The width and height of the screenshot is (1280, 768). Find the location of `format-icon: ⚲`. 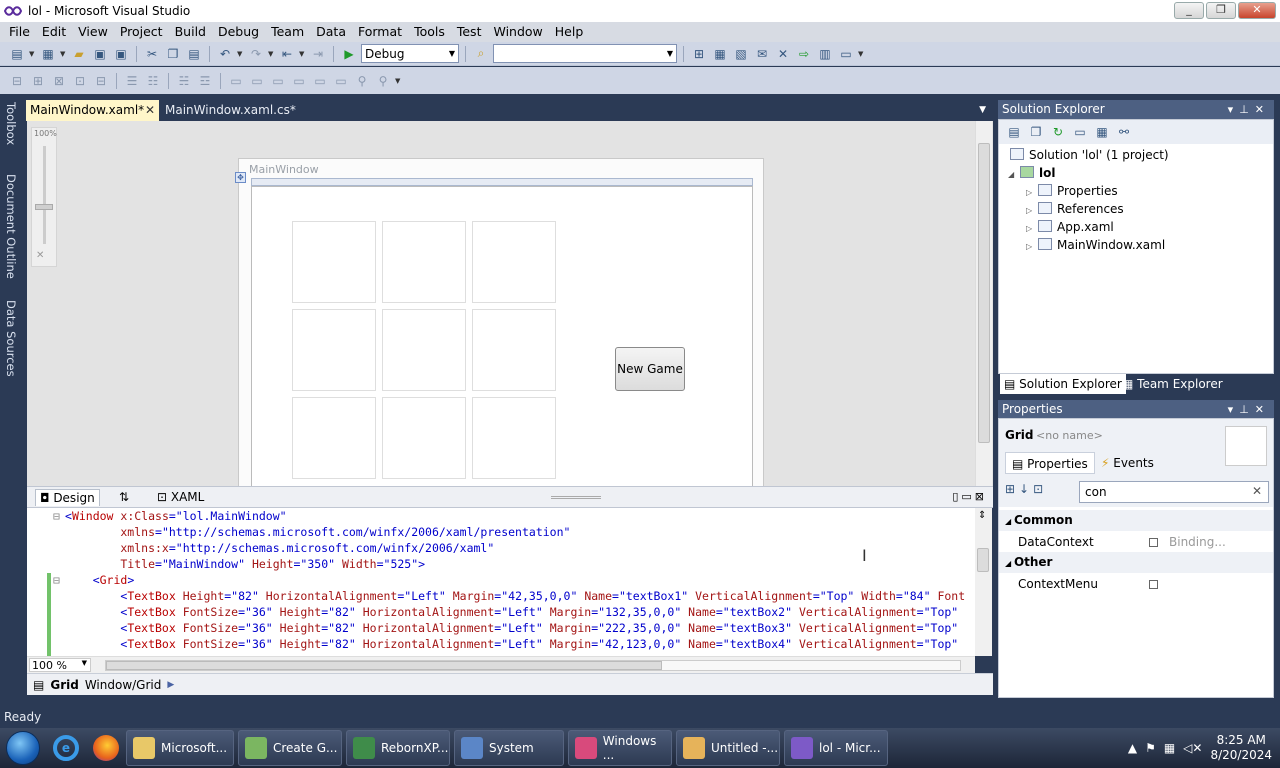

format-icon: ⚲ is located at coordinates (362, 81).